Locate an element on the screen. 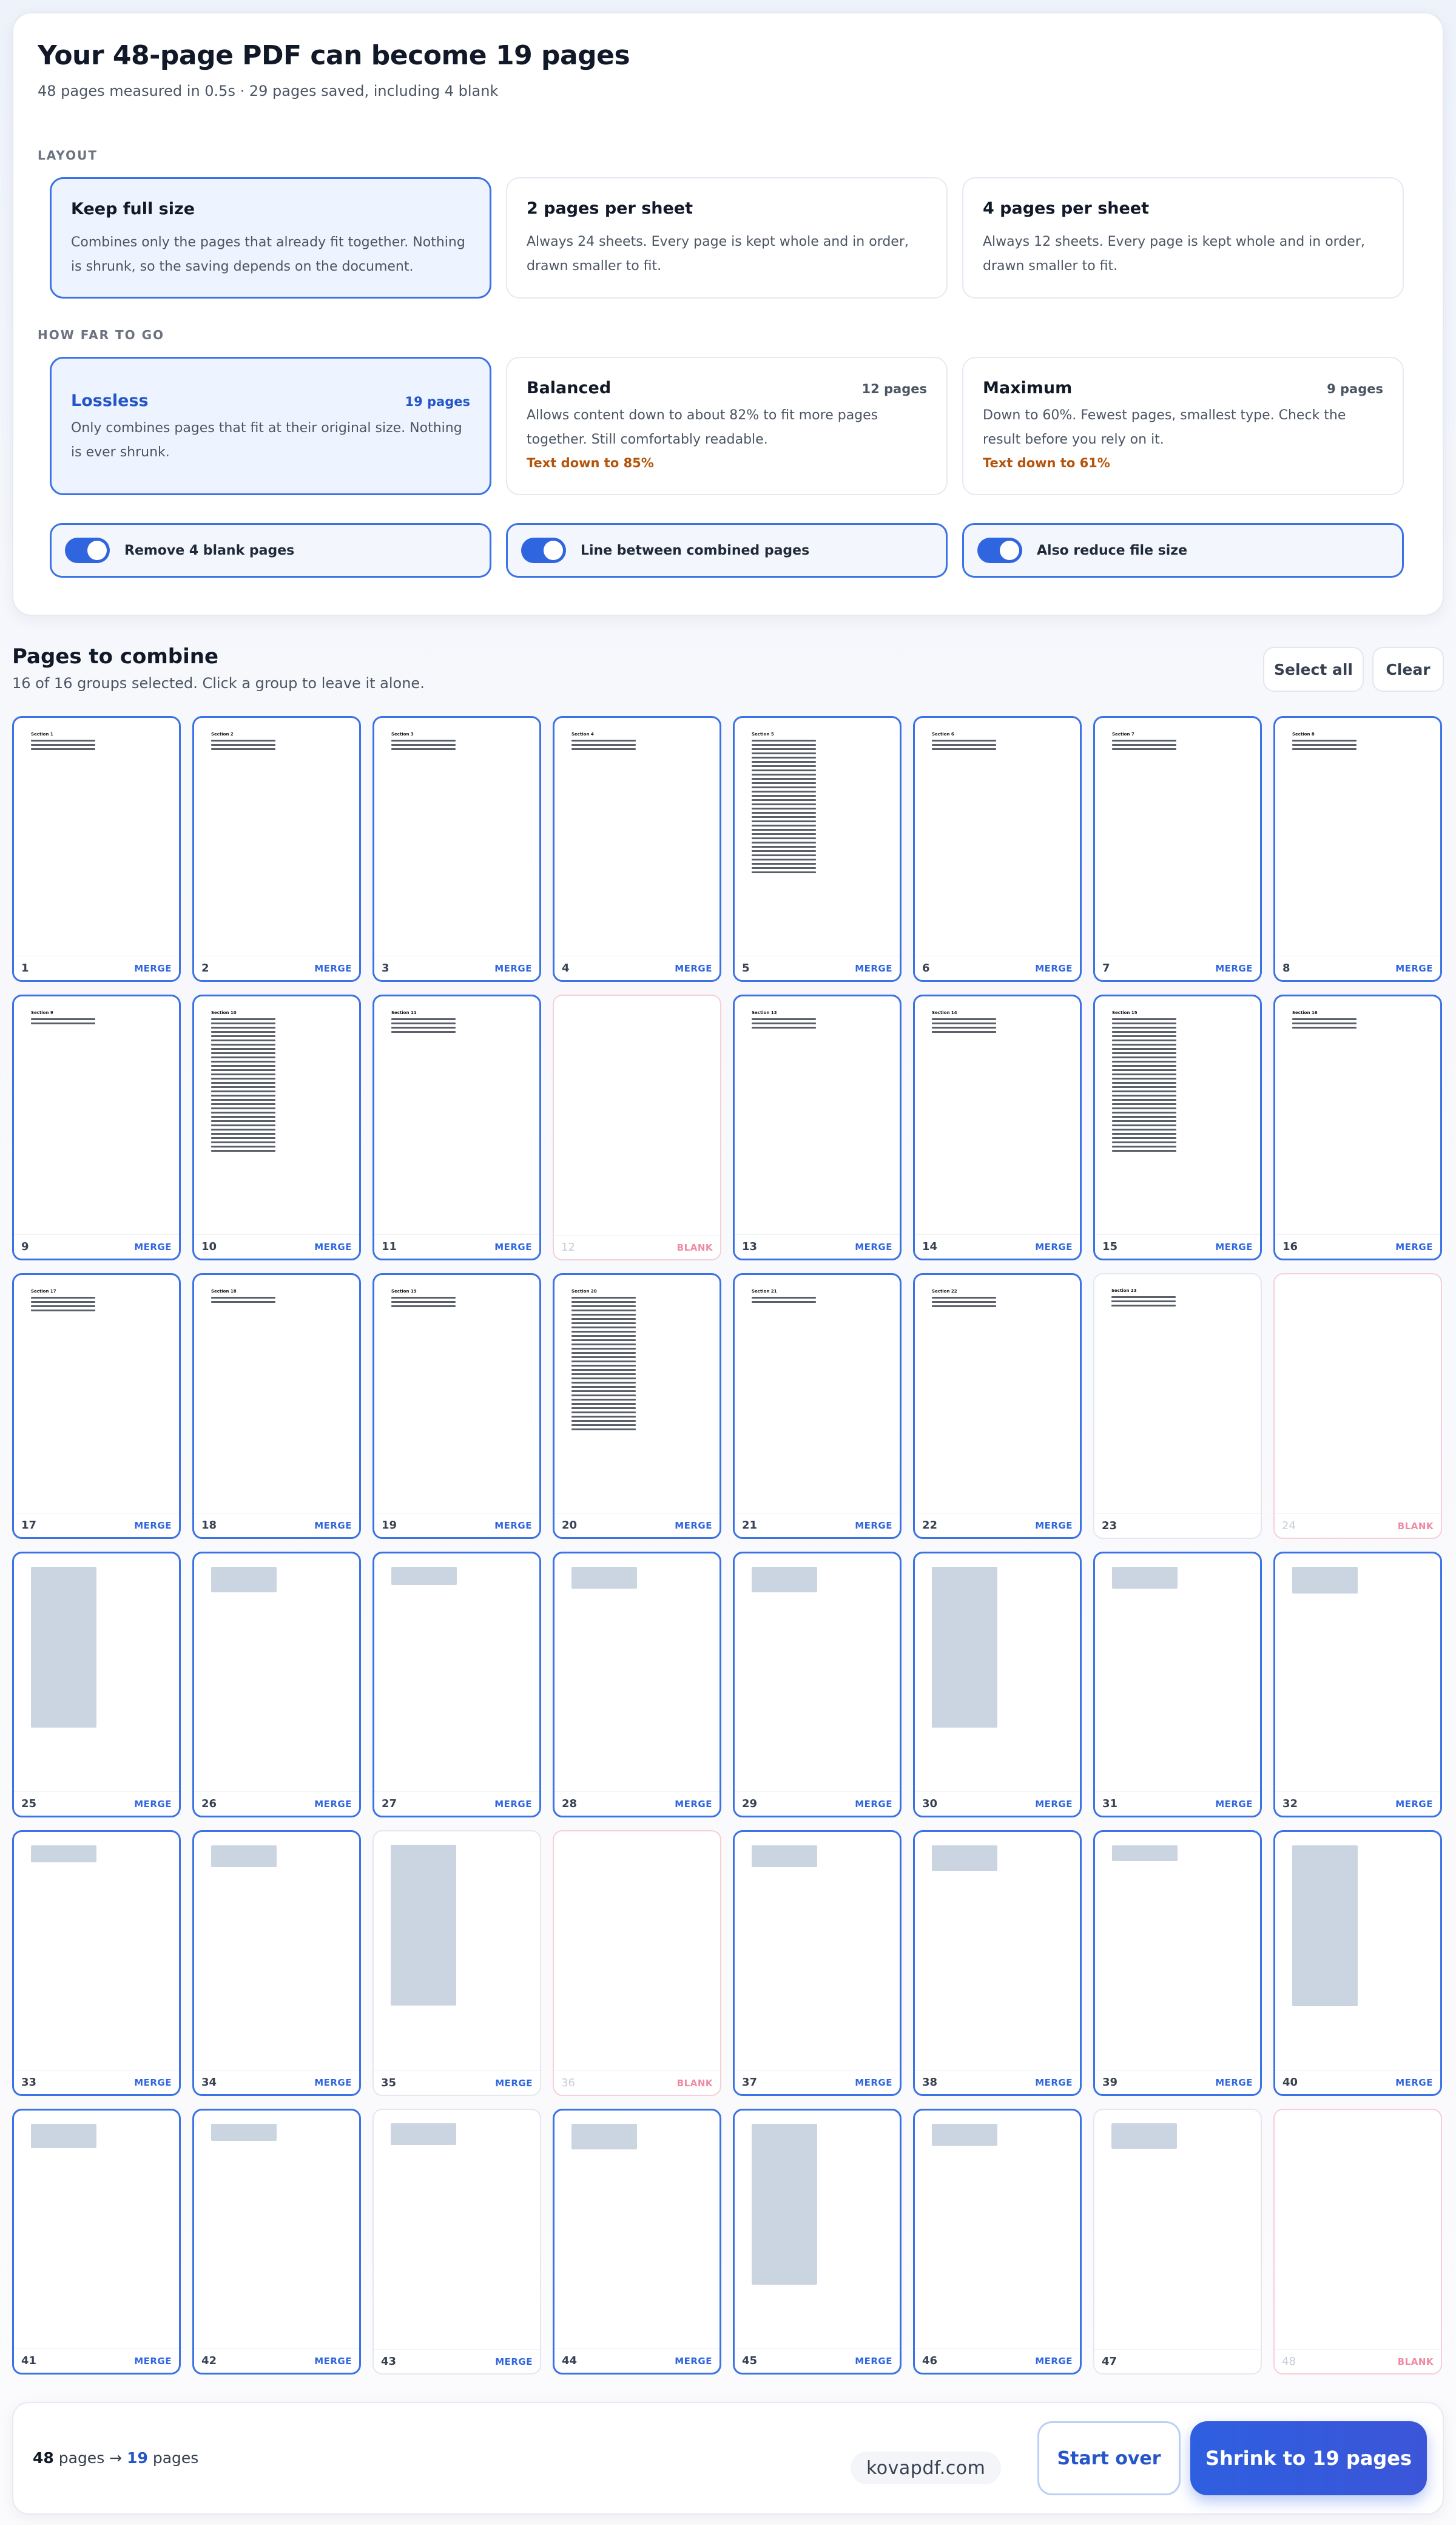 The width and height of the screenshot is (1456, 2525). page-thumbnail: 12 BLANK is located at coordinates (637, 1127).